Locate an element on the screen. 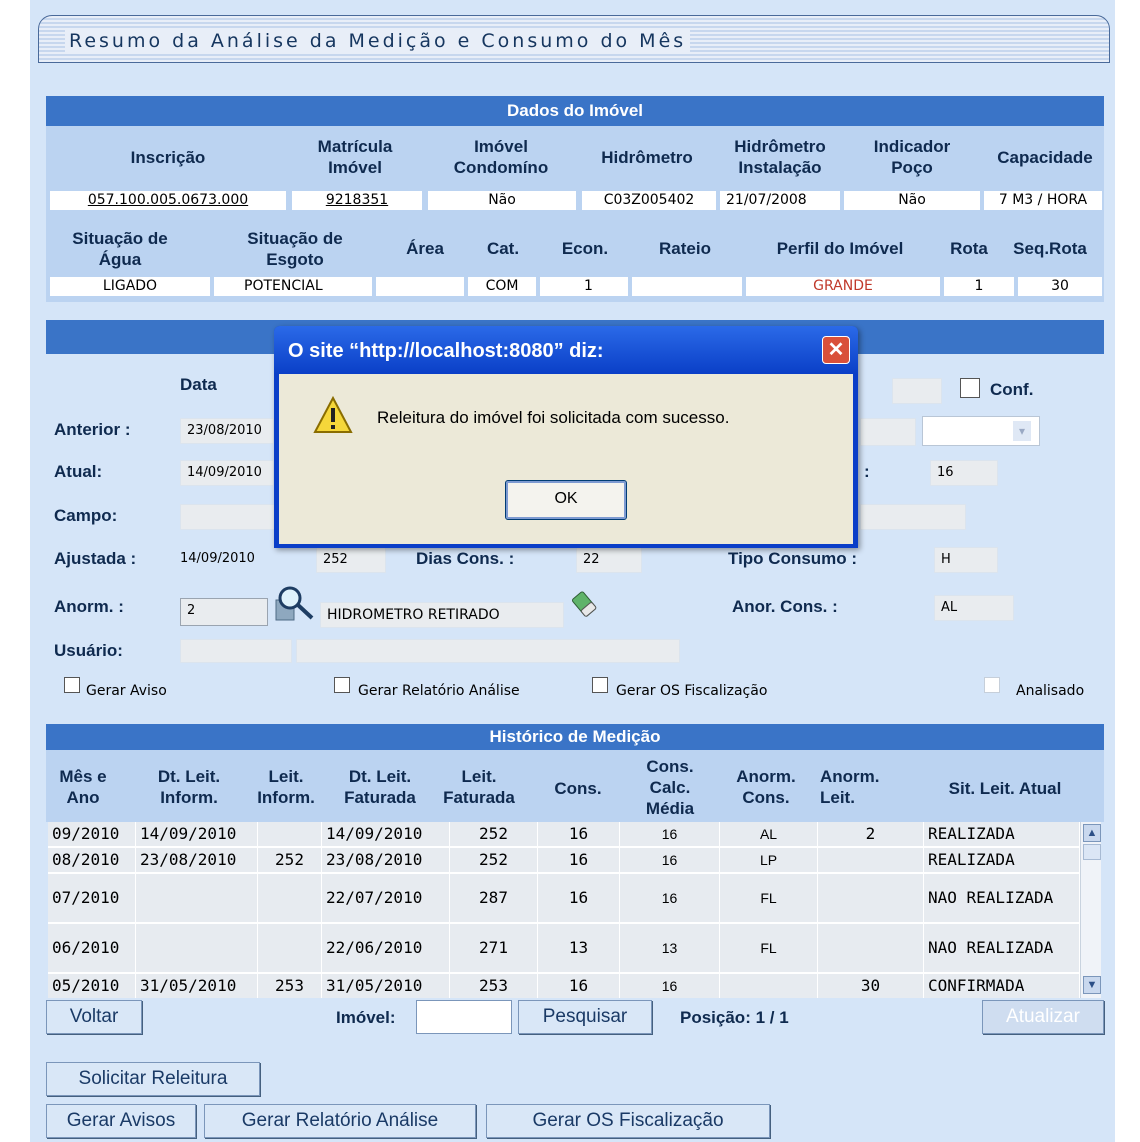 The width and height of the screenshot is (1140, 1142). table-cell: 252 is located at coordinates (290, 860).